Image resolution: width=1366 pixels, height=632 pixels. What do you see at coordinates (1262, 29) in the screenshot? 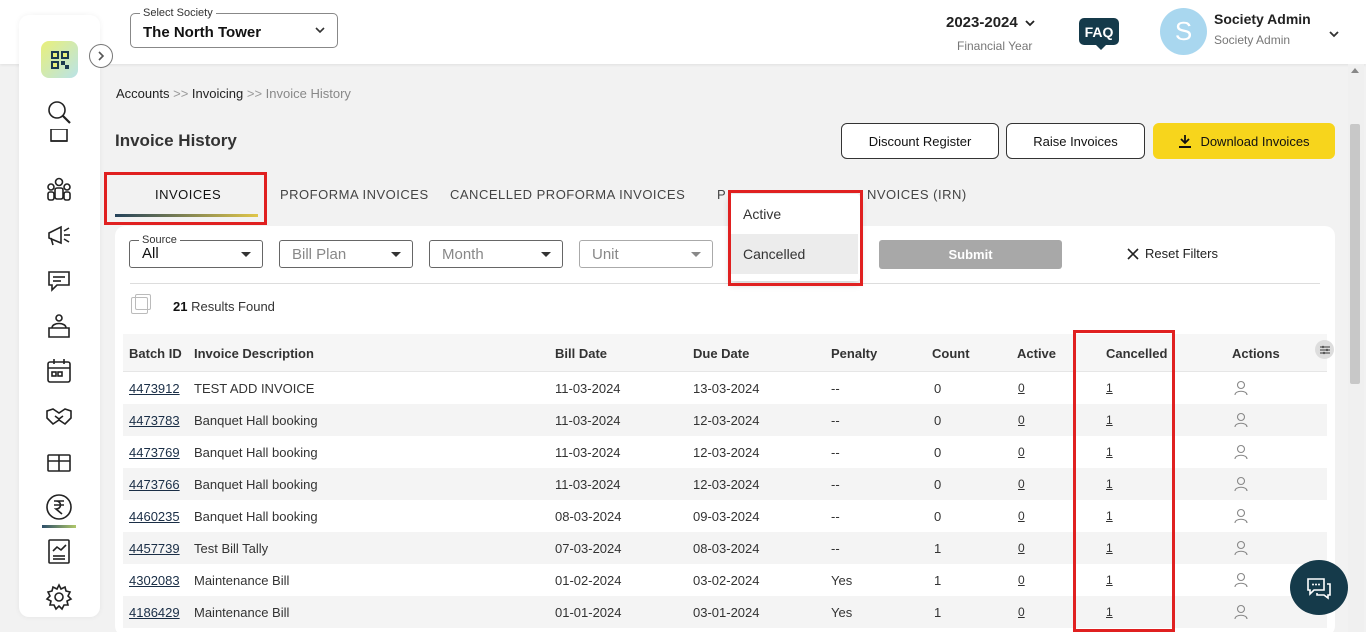
I see `user-info: Society Admin Society Admin` at bounding box center [1262, 29].